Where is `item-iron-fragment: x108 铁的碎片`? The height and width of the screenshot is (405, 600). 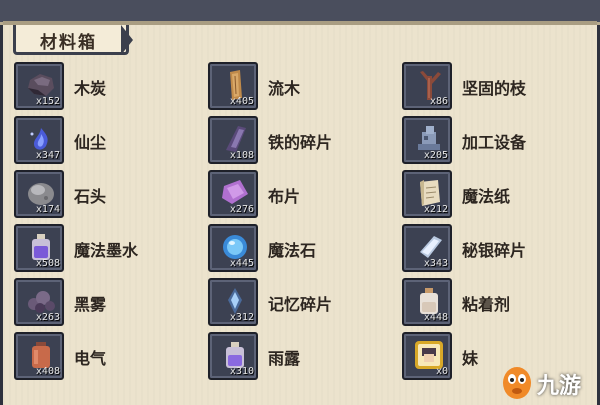 item-iron-fragment: x108 铁的碎片 is located at coordinates (298, 140).